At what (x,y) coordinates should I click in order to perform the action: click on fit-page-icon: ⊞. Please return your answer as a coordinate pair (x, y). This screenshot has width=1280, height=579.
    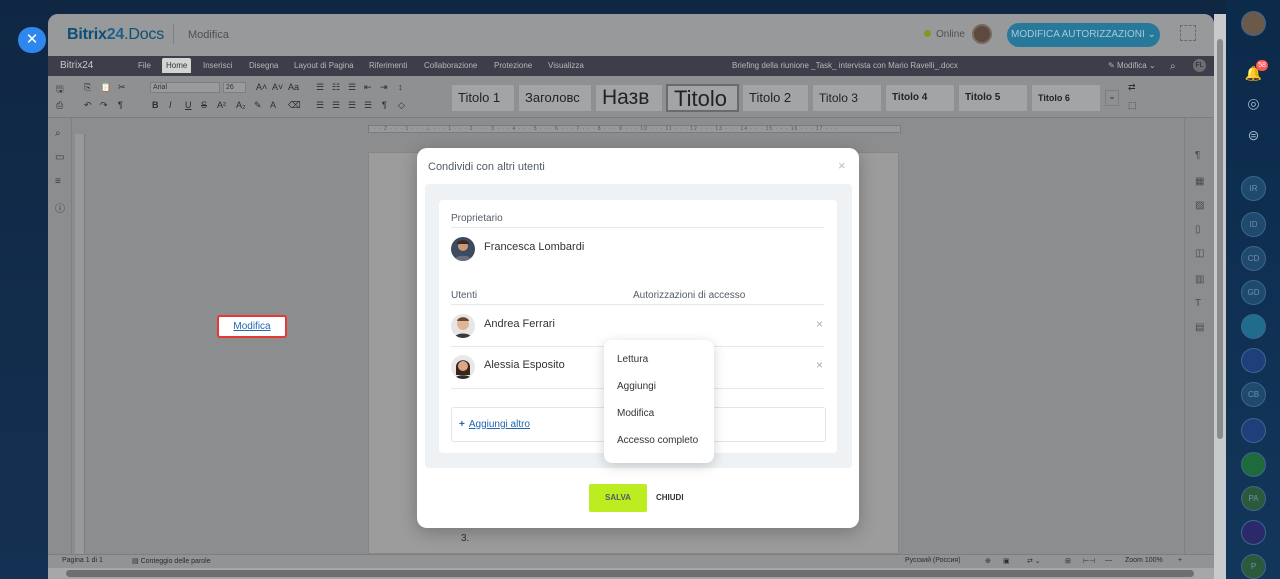
    Looking at the image, I should click on (1068, 561).